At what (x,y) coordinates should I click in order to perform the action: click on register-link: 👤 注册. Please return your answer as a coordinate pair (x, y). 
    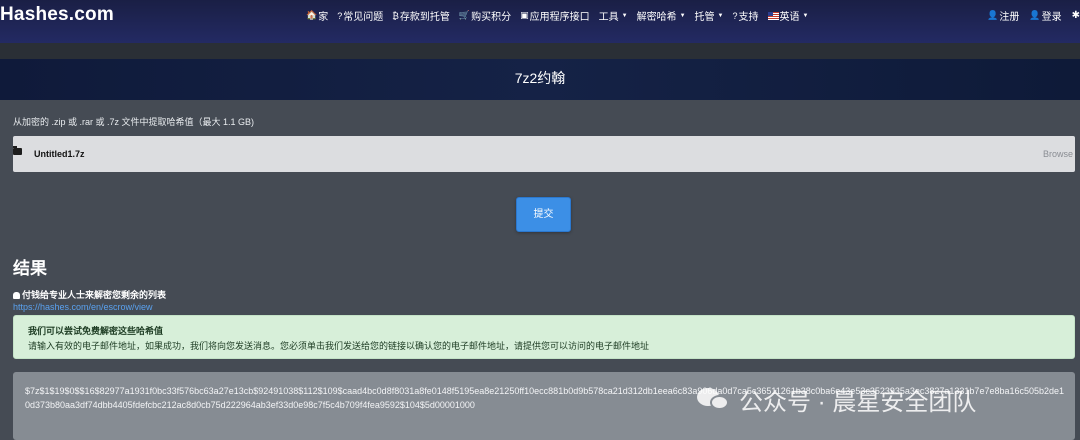
    Looking at the image, I should click on (1003, 15).